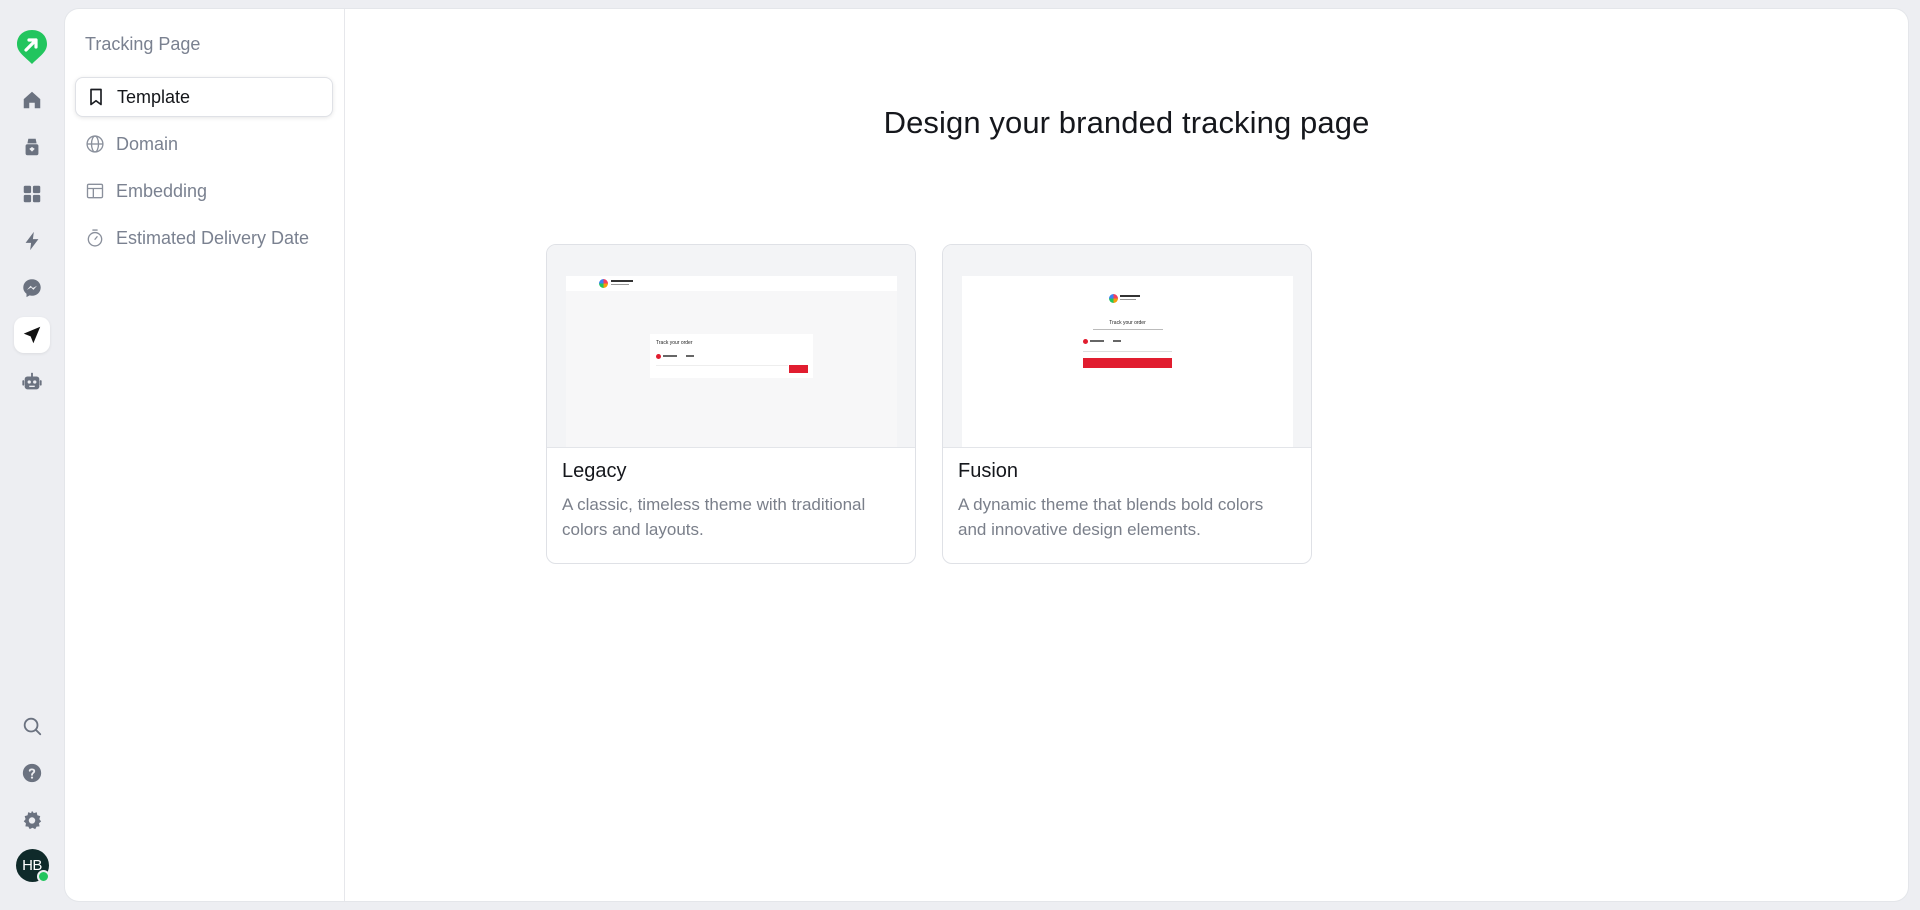 Image resolution: width=1920 pixels, height=910 pixels. I want to click on template-preview-legacy: Track your order, so click(731, 346).